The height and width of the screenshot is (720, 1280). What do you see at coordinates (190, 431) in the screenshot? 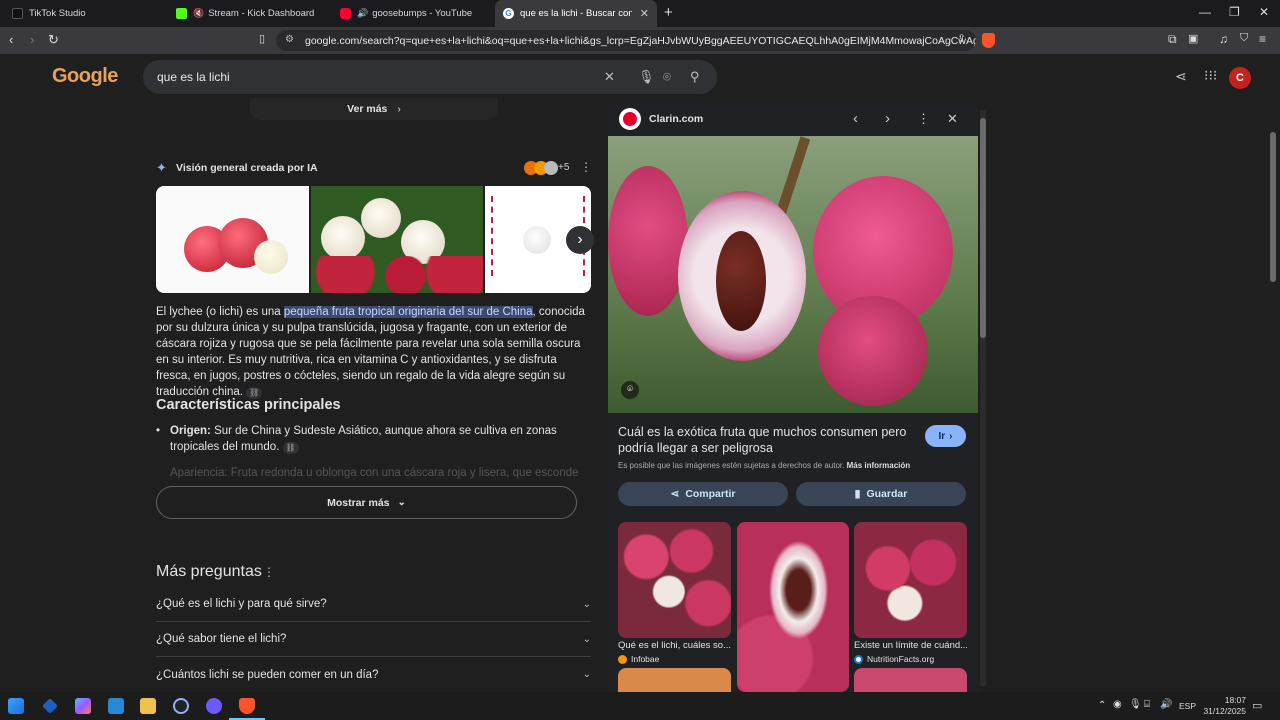
I see `bullet-label: Origen:` at bounding box center [190, 431].